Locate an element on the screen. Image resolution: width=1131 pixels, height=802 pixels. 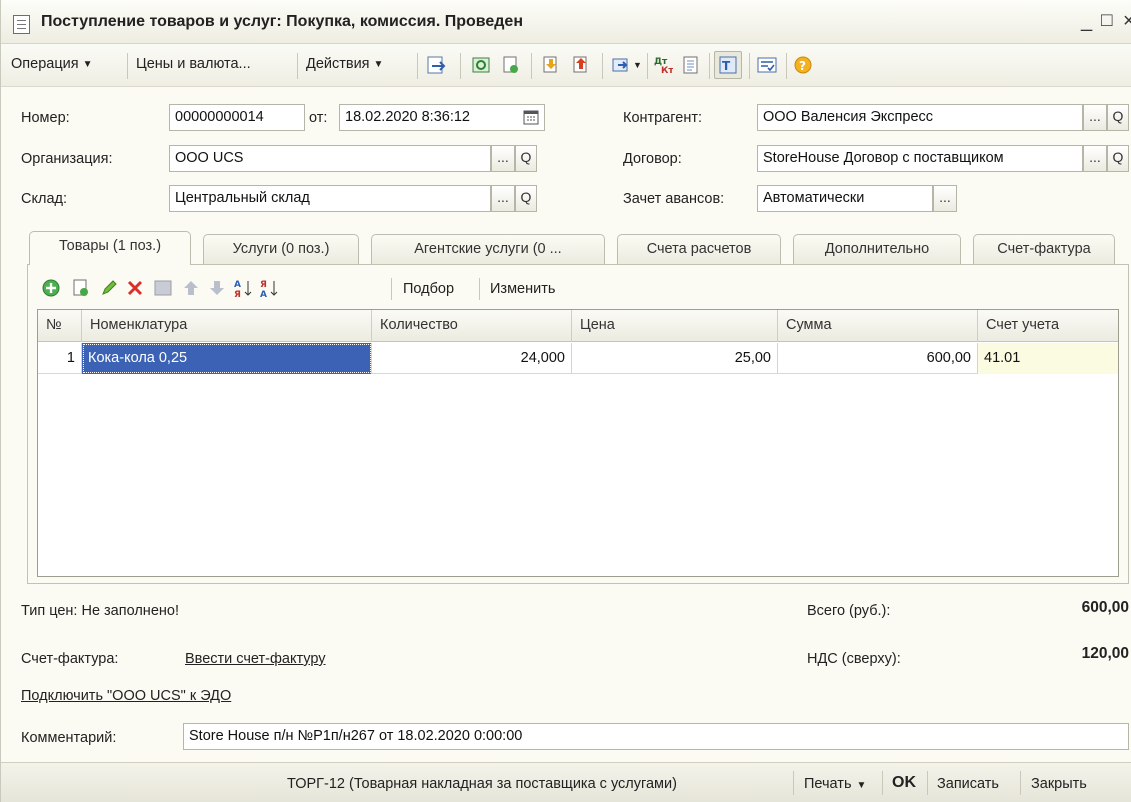
column-header-item: Номенклатура is located at coordinates (227, 326).